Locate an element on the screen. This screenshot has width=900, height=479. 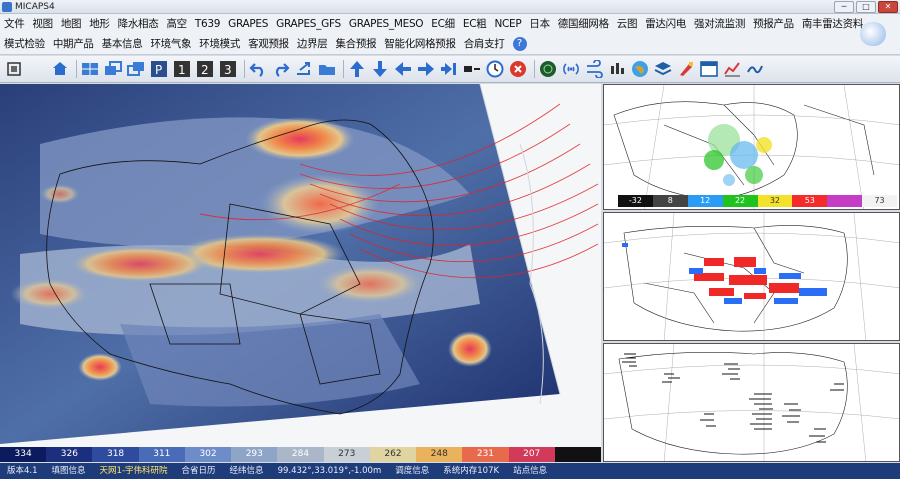
minimize-button: ─ is located at coordinates (844, 7).